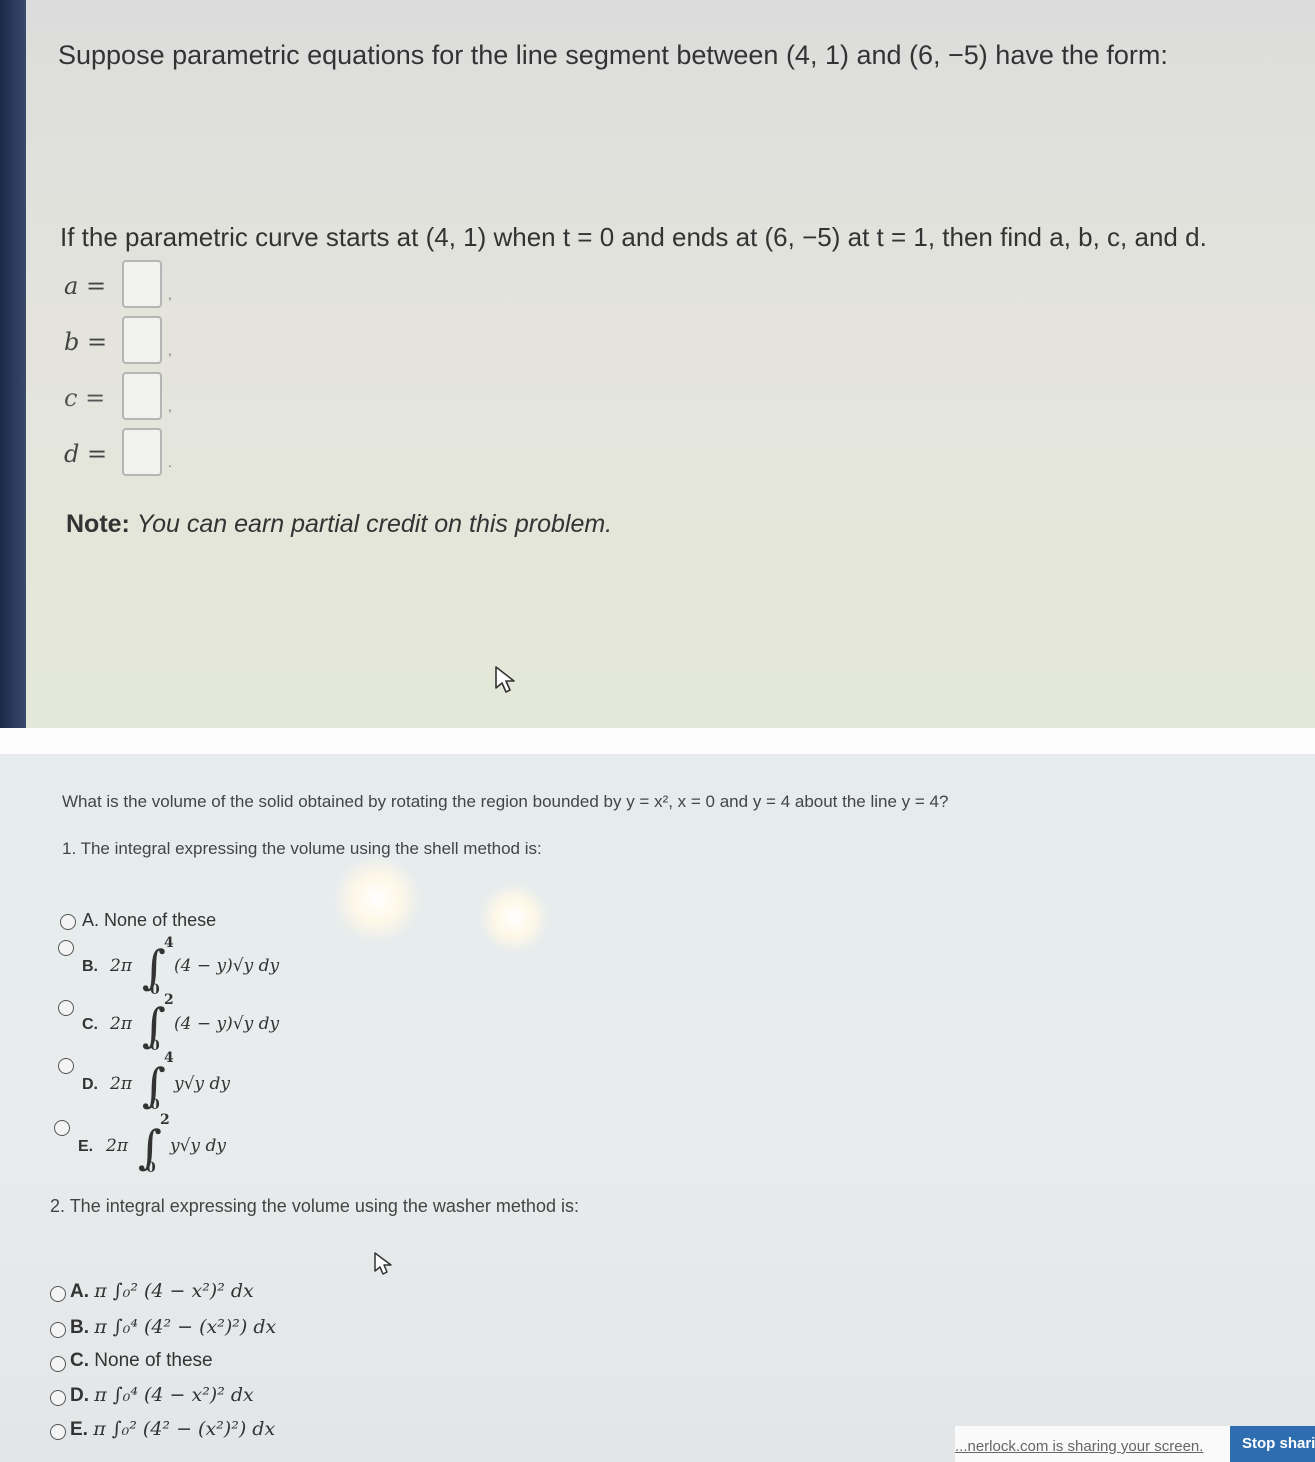 The height and width of the screenshot is (1462, 1315). Describe the element at coordinates (68, 922) in the screenshot. I see `shell-option-a-radio` at that location.